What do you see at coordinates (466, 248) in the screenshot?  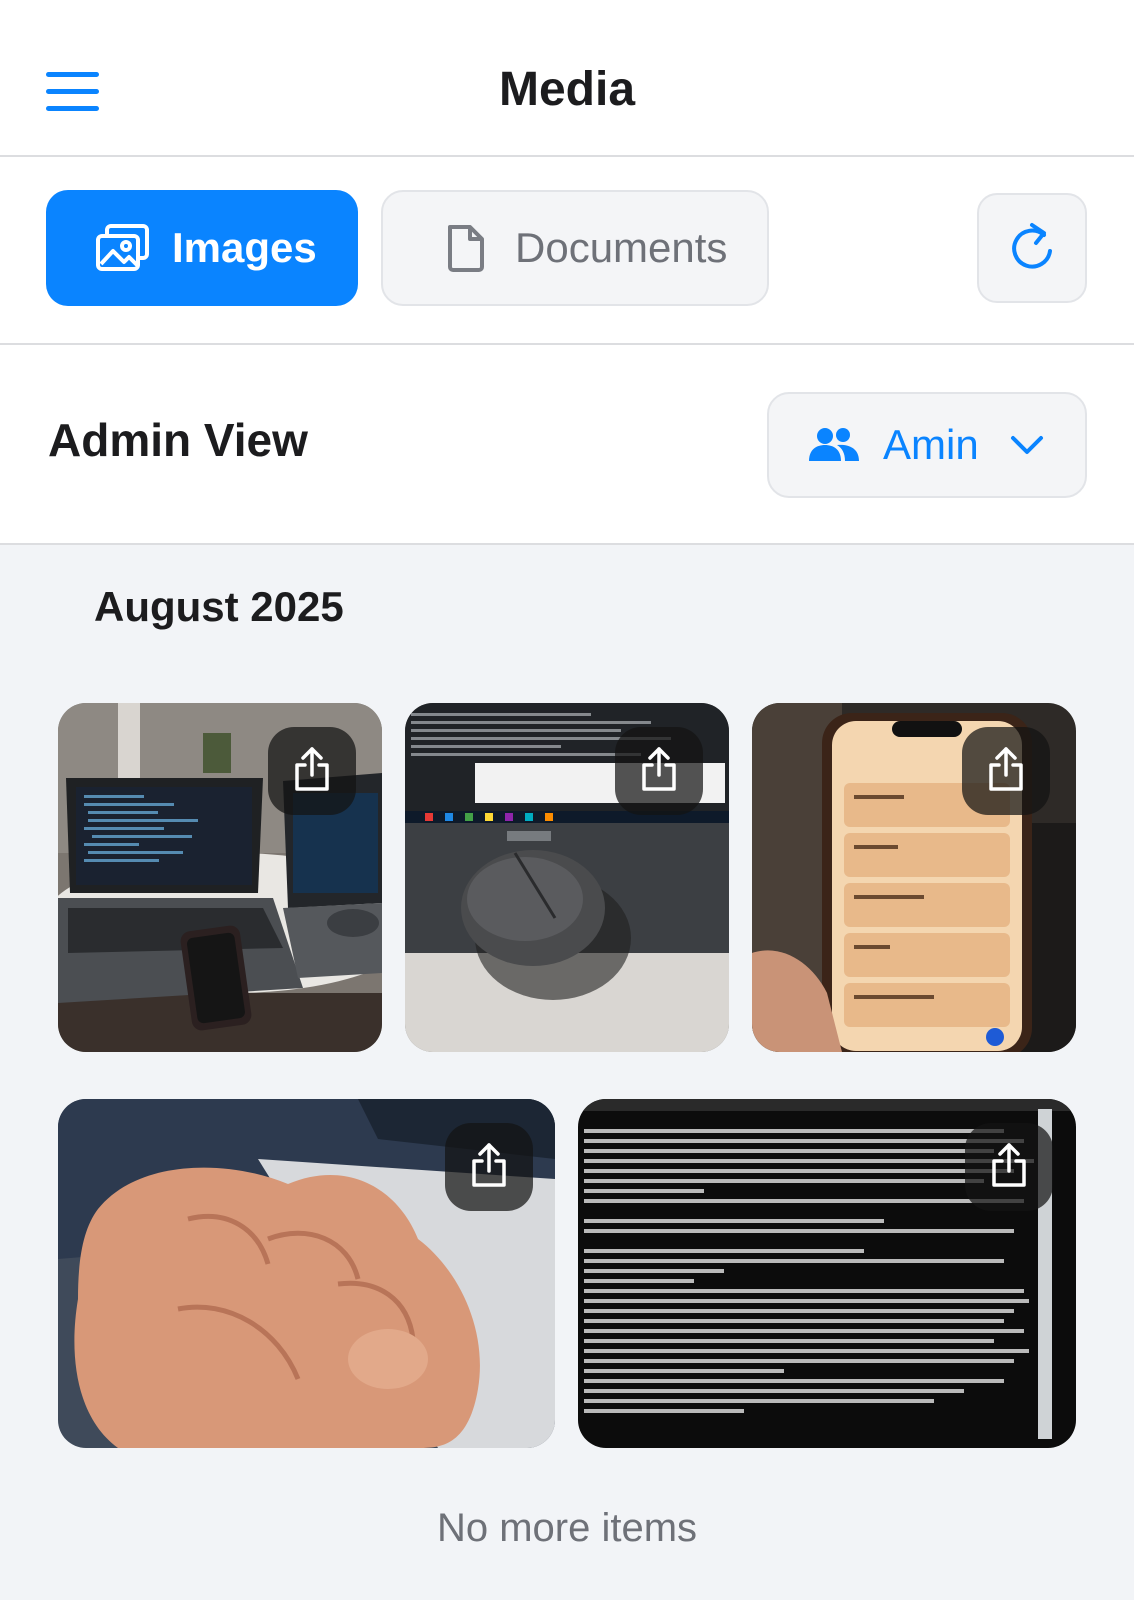 I see `document-icon` at bounding box center [466, 248].